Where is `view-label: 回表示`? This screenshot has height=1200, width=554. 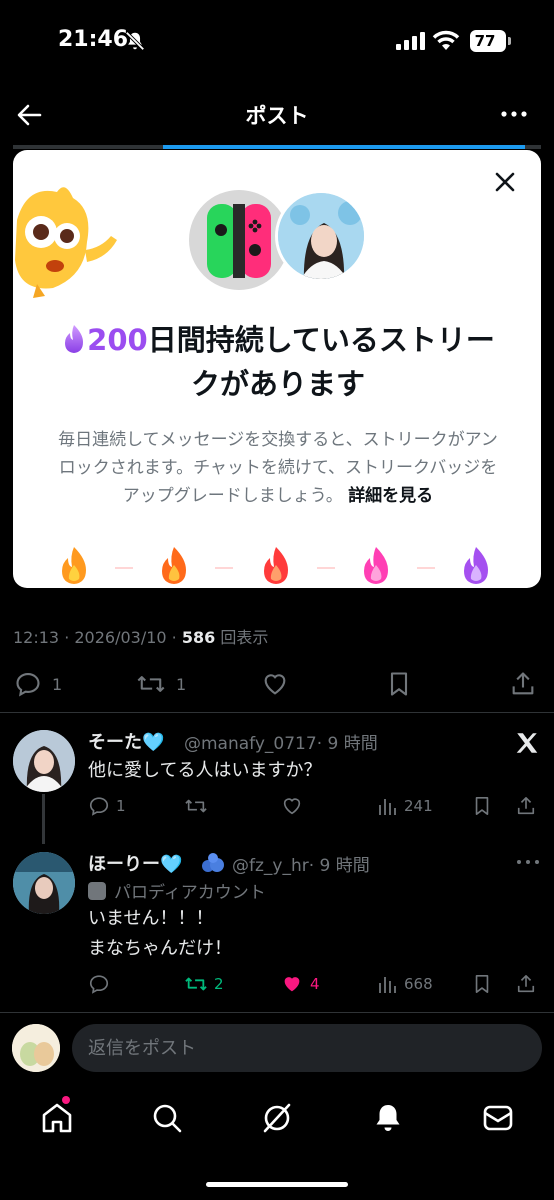
view-label: 回表示 is located at coordinates (244, 637).